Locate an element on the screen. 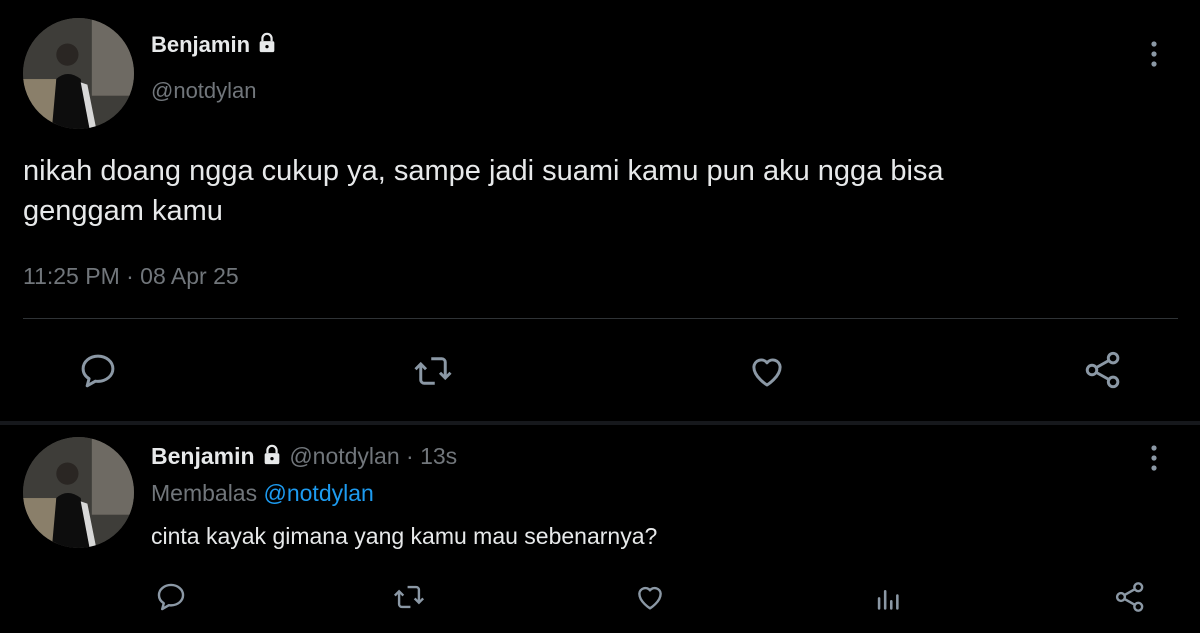 The image size is (1200, 633). reply-time: 13s is located at coordinates (438, 456).